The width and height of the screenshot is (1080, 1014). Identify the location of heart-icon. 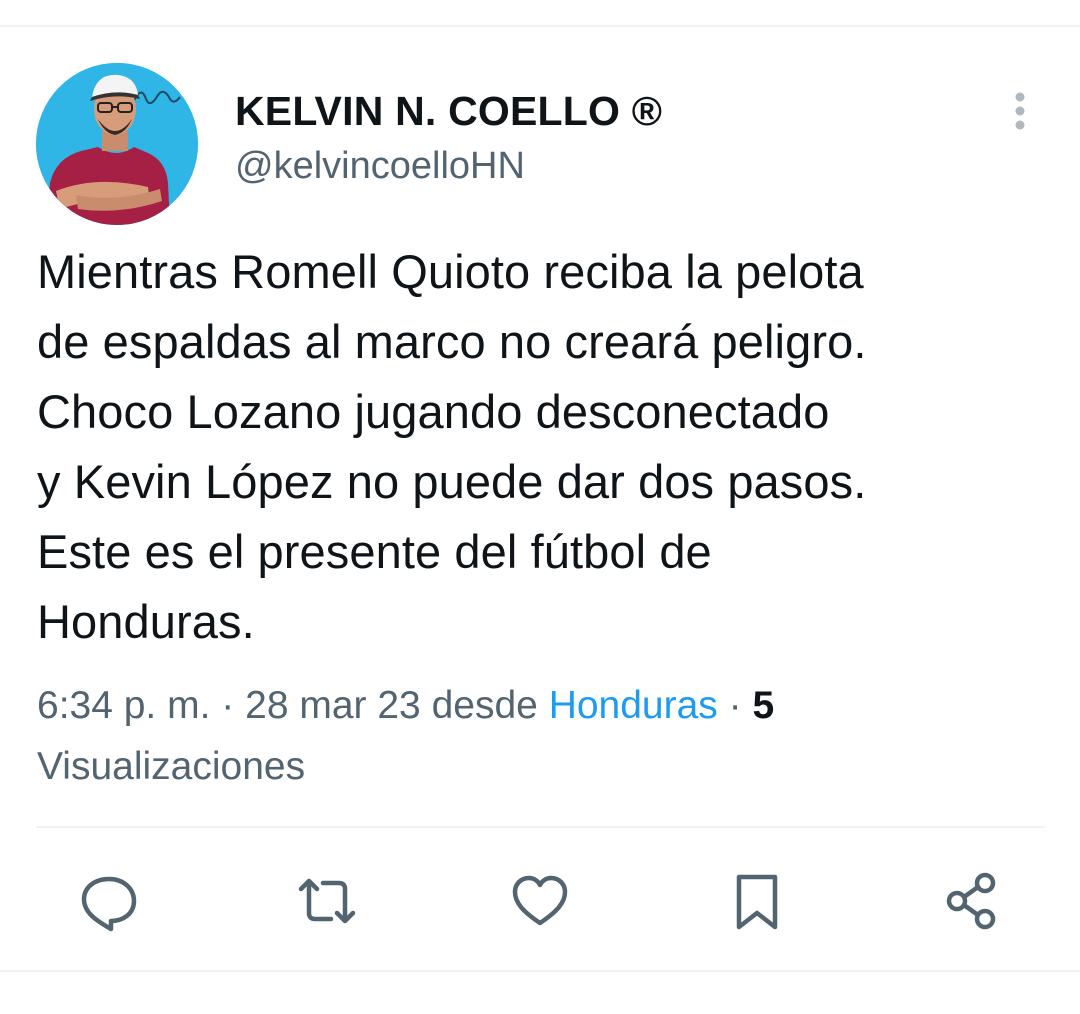
(540, 900).